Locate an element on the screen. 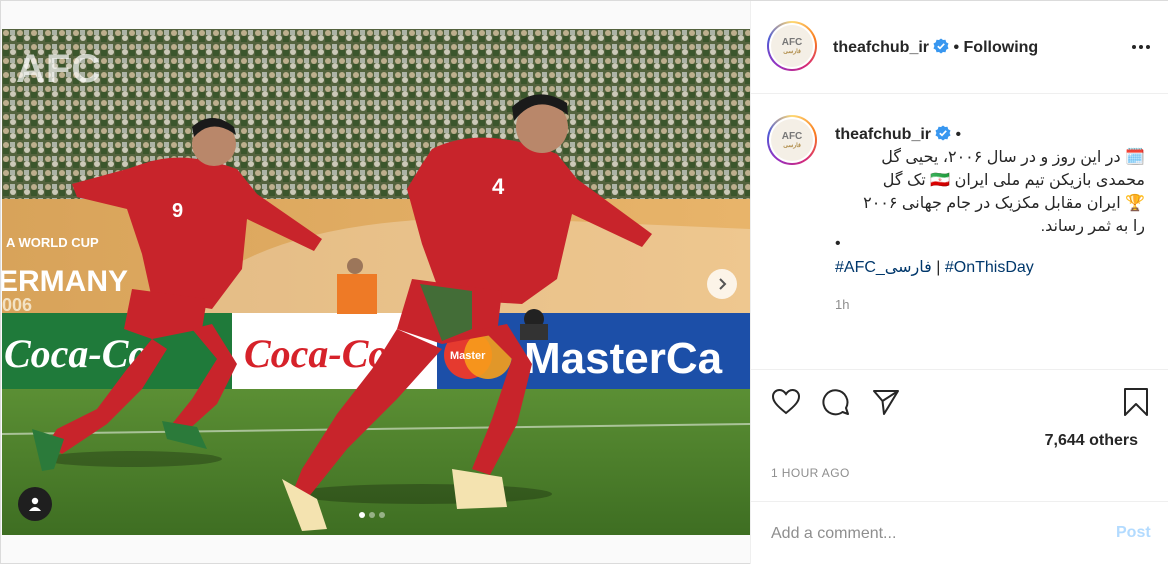  tagged-users-button is located at coordinates (35, 504).